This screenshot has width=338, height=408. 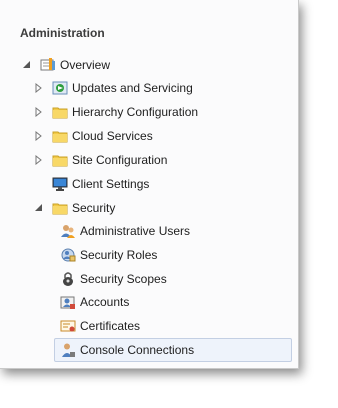 I want to click on tree-item-administrative-users: Administrative Users, so click(x=125, y=231).